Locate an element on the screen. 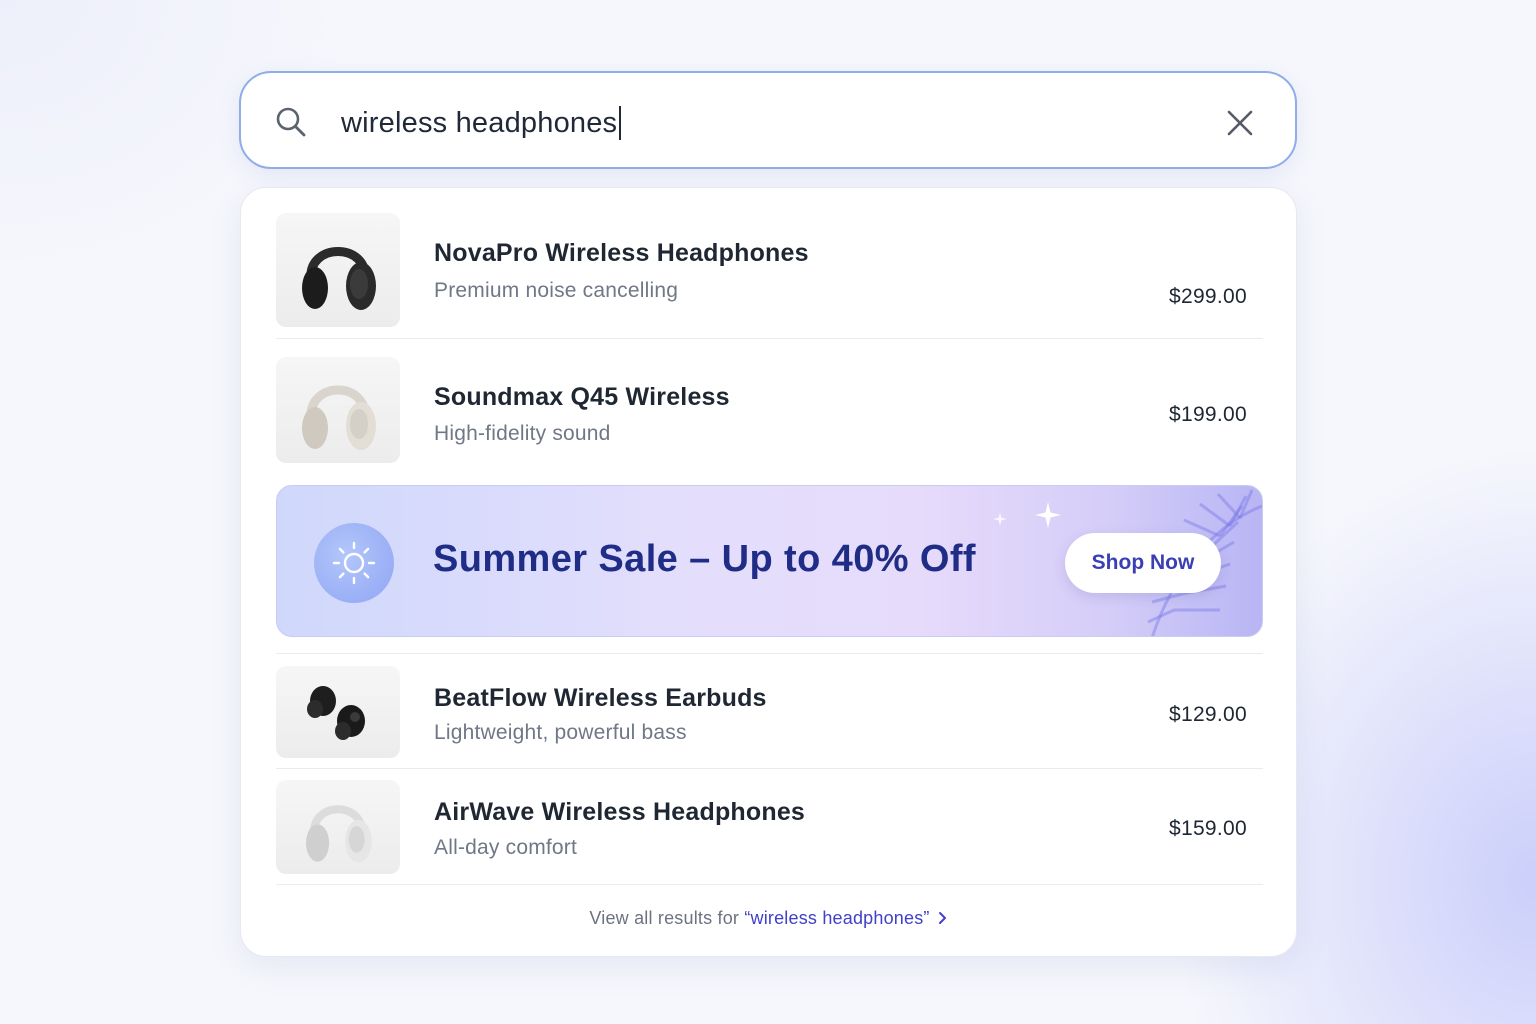  product-price: $159.00 is located at coordinates (1207, 828).